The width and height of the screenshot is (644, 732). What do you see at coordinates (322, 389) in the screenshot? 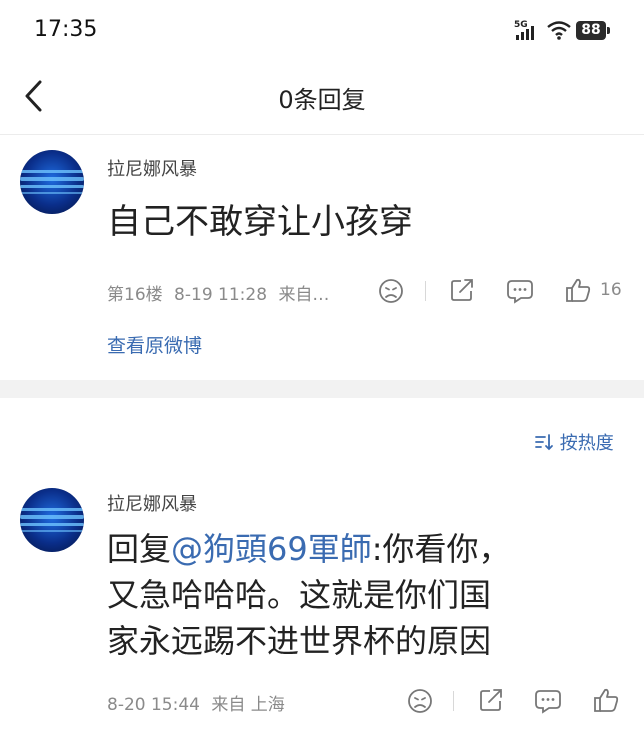
I see `section-divider` at bounding box center [322, 389].